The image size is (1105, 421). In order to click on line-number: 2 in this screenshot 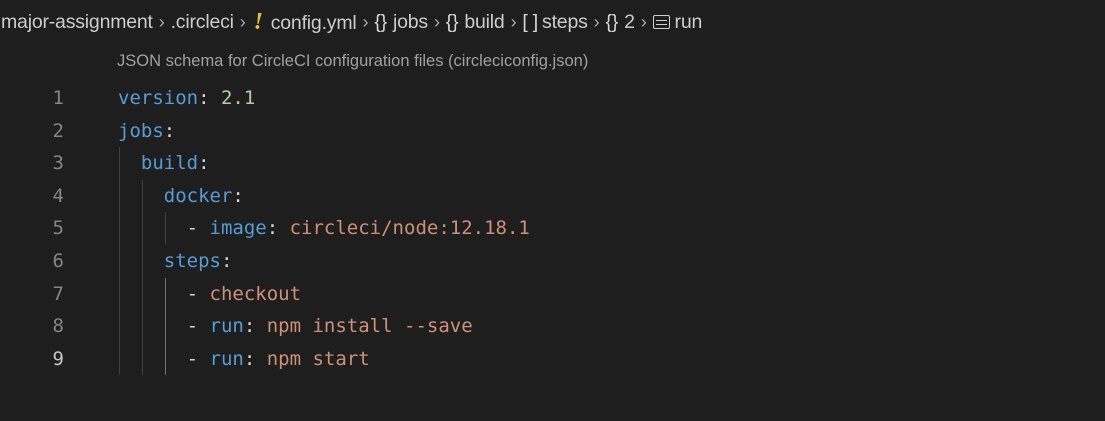, I will do `click(58, 130)`.